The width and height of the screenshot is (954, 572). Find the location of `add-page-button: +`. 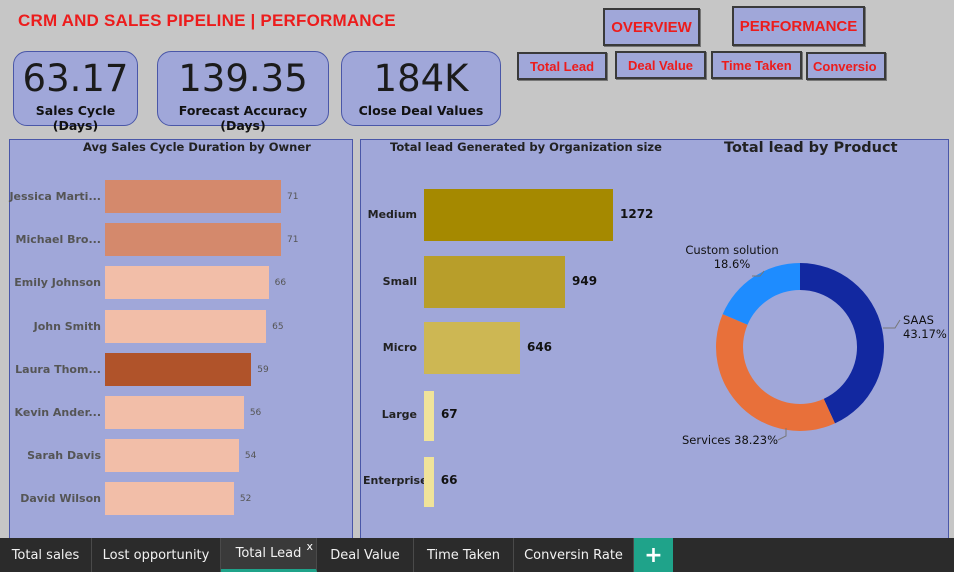

add-page-button: + is located at coordinates (653, 555).